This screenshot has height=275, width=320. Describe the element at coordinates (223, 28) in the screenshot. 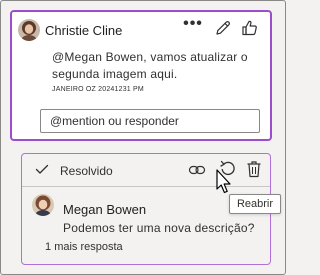

I see `pencil-icon` at that location.